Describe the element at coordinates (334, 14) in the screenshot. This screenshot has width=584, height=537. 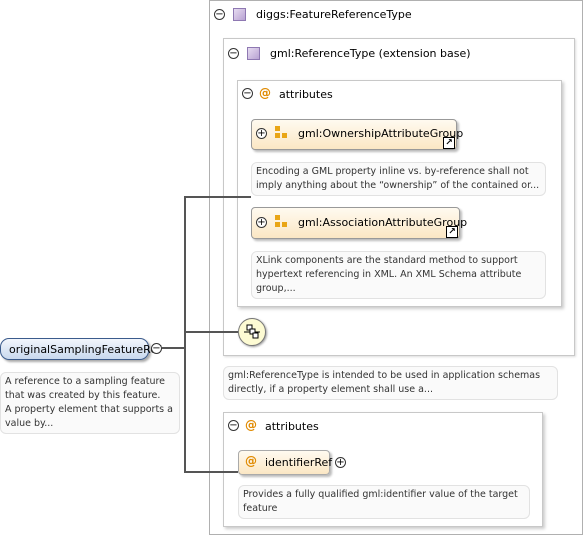
I see `complex-type-name: diggs:FeatureReferenceType` at that location.